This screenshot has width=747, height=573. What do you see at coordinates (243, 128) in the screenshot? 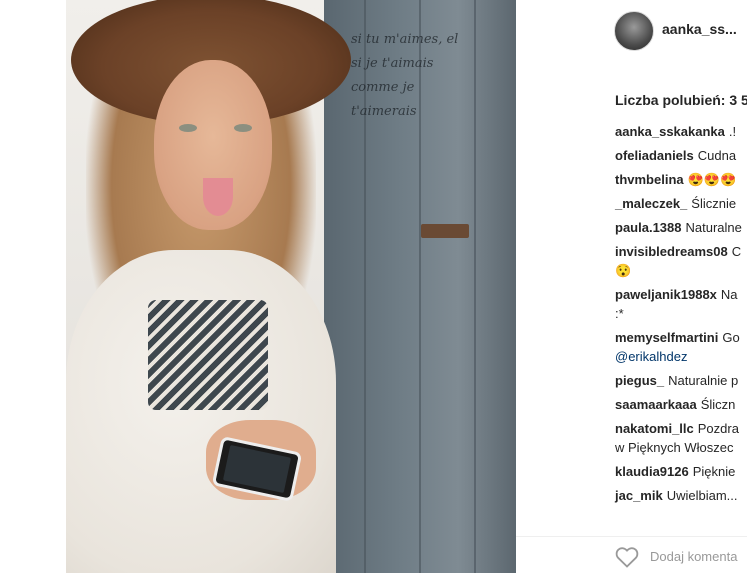
I see `right-eye` at bounding box center [243, 128].